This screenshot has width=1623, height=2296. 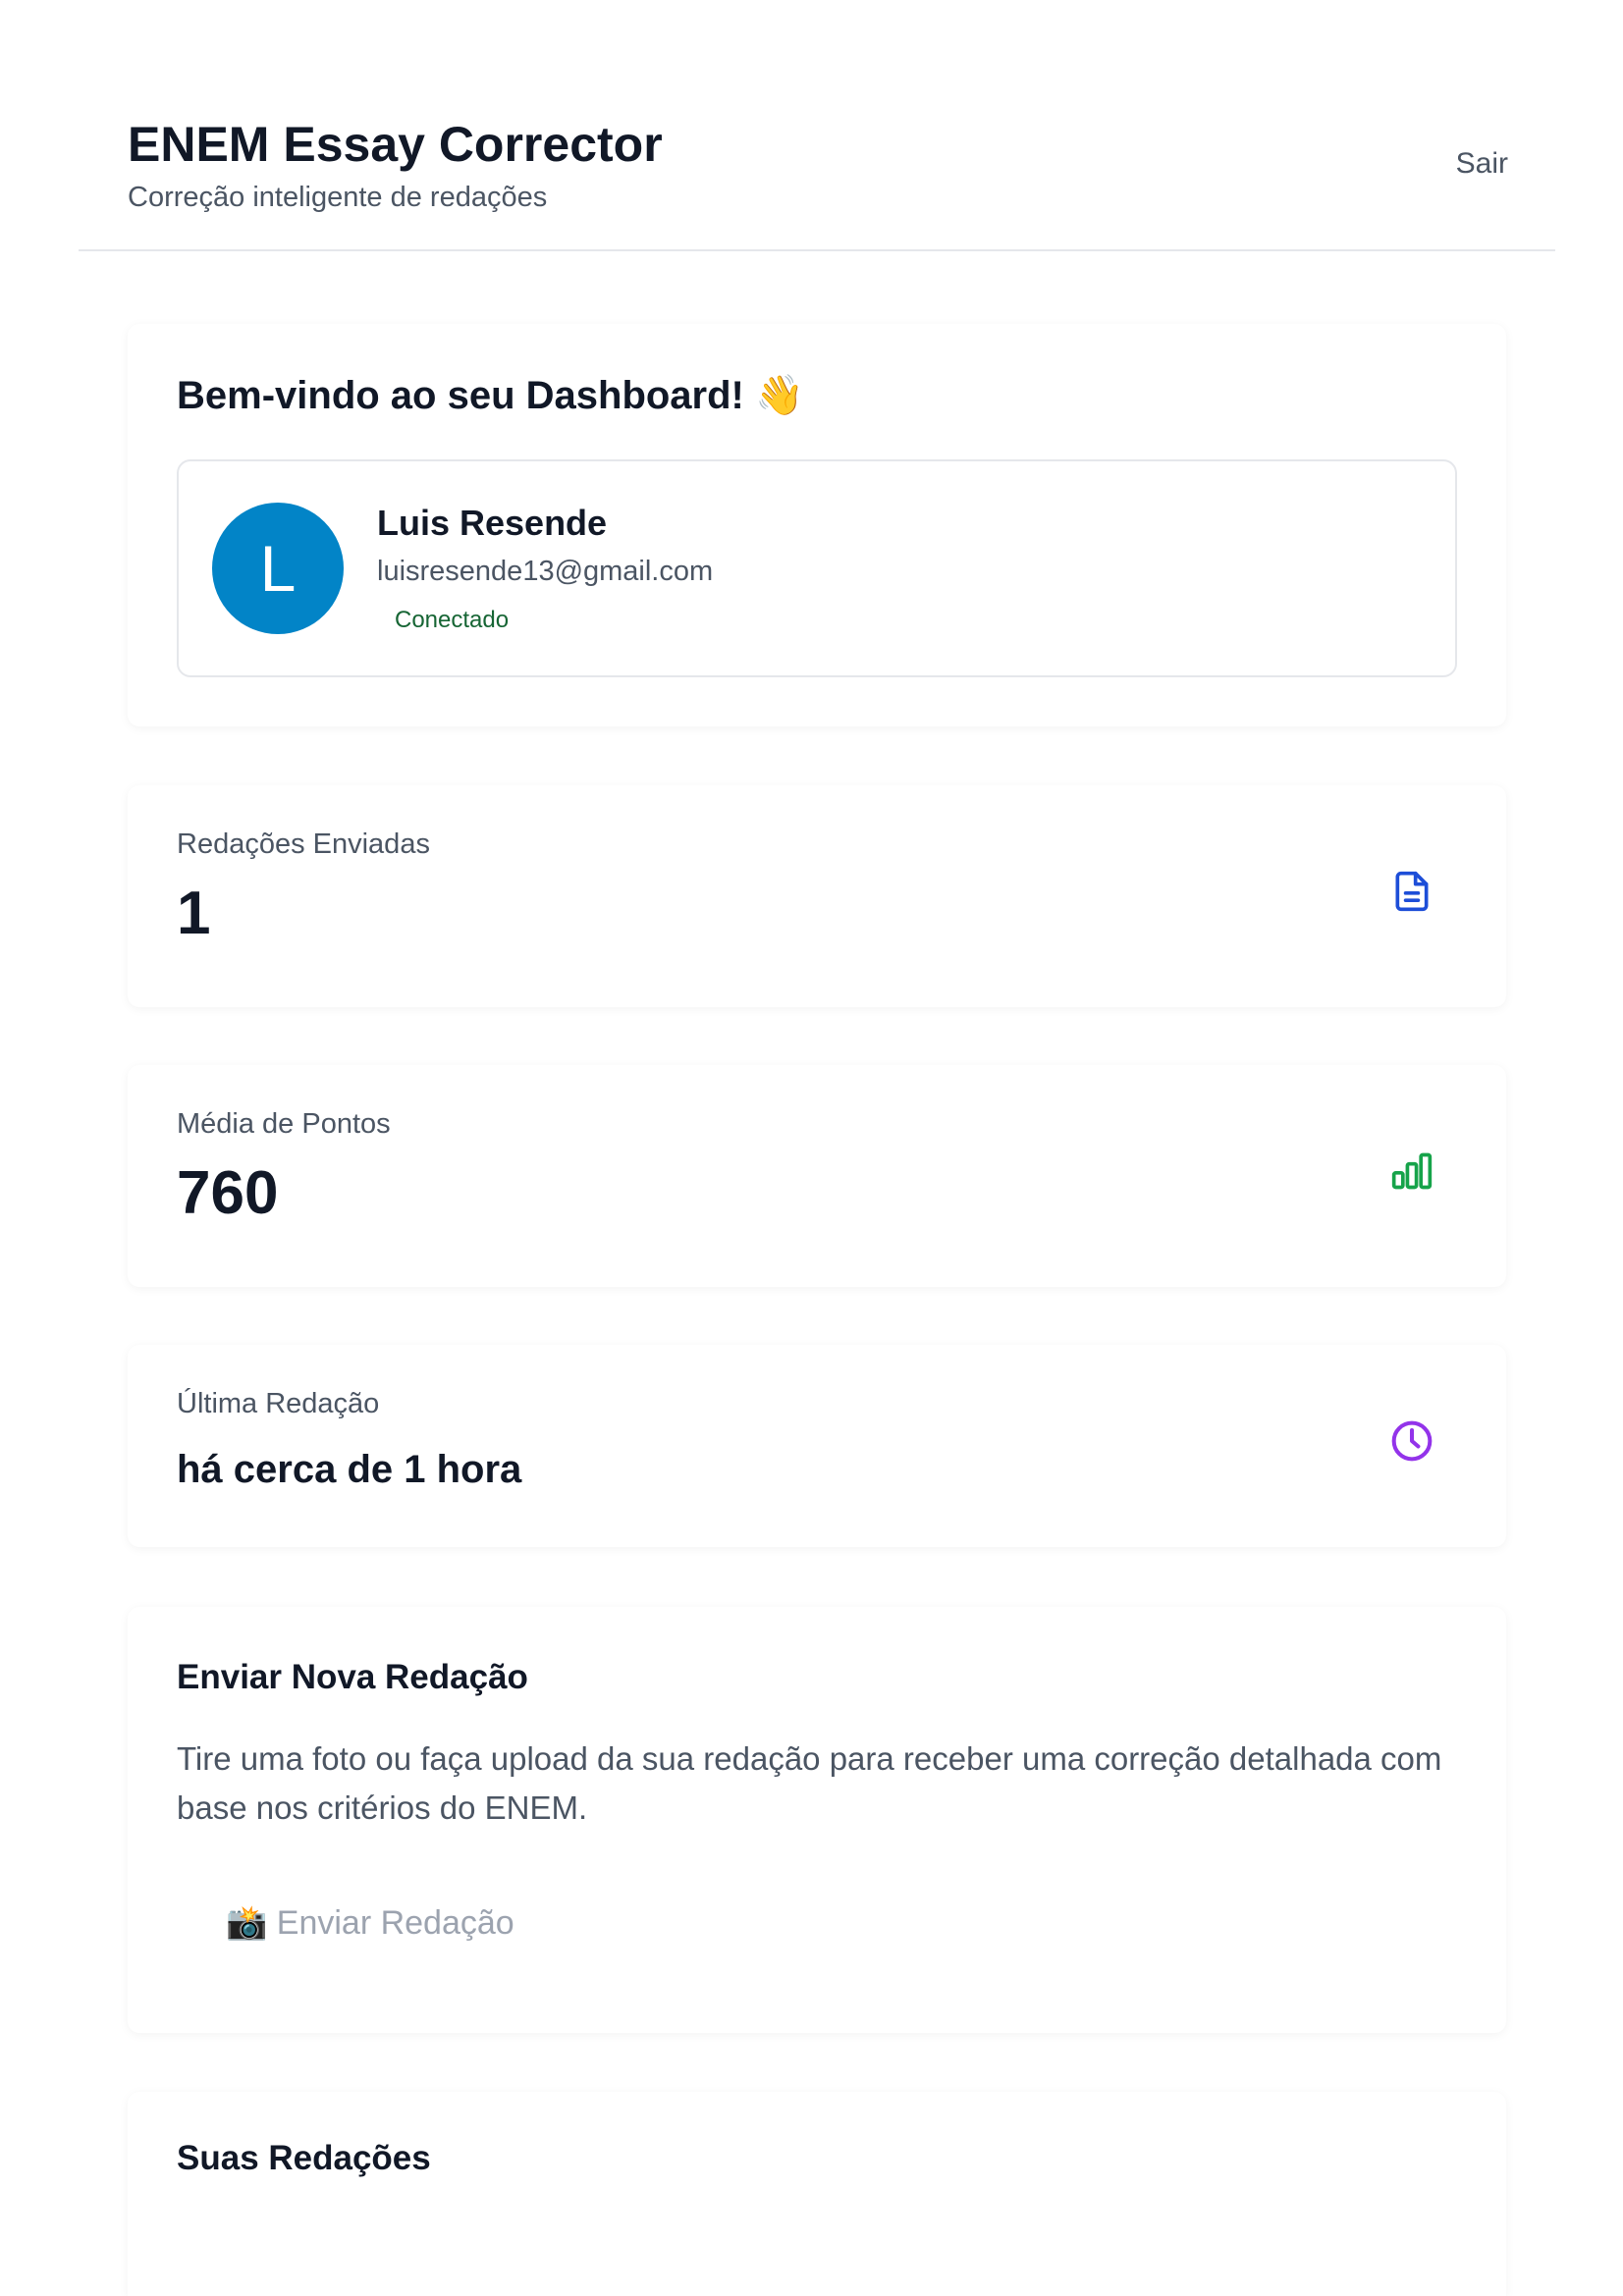 I want to click on stat-label: Redações Enviadas, so click(x=303, y=844).